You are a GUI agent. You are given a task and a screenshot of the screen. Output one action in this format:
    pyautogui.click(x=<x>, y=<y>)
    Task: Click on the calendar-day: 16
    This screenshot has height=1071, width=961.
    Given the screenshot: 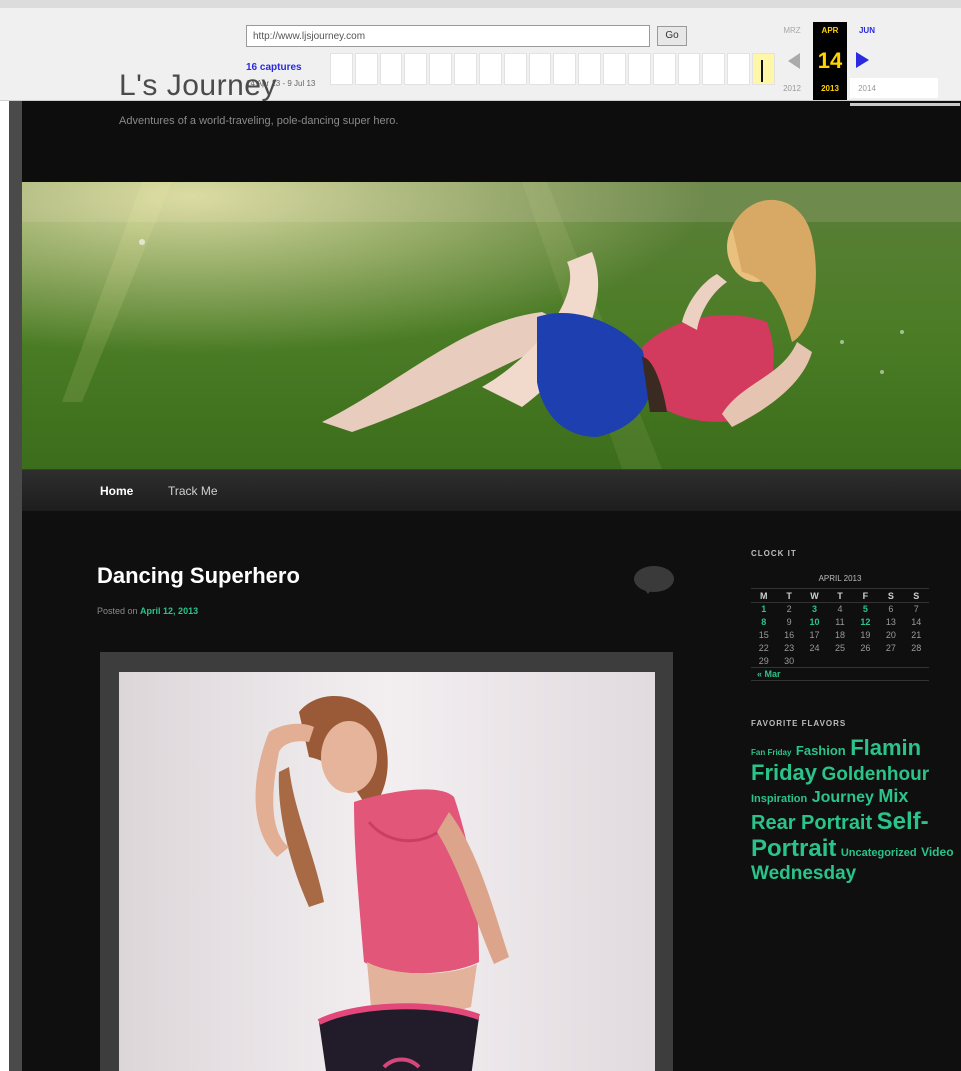 What is the action you would take?
    pyautogui.click(x=789, y=635)
    